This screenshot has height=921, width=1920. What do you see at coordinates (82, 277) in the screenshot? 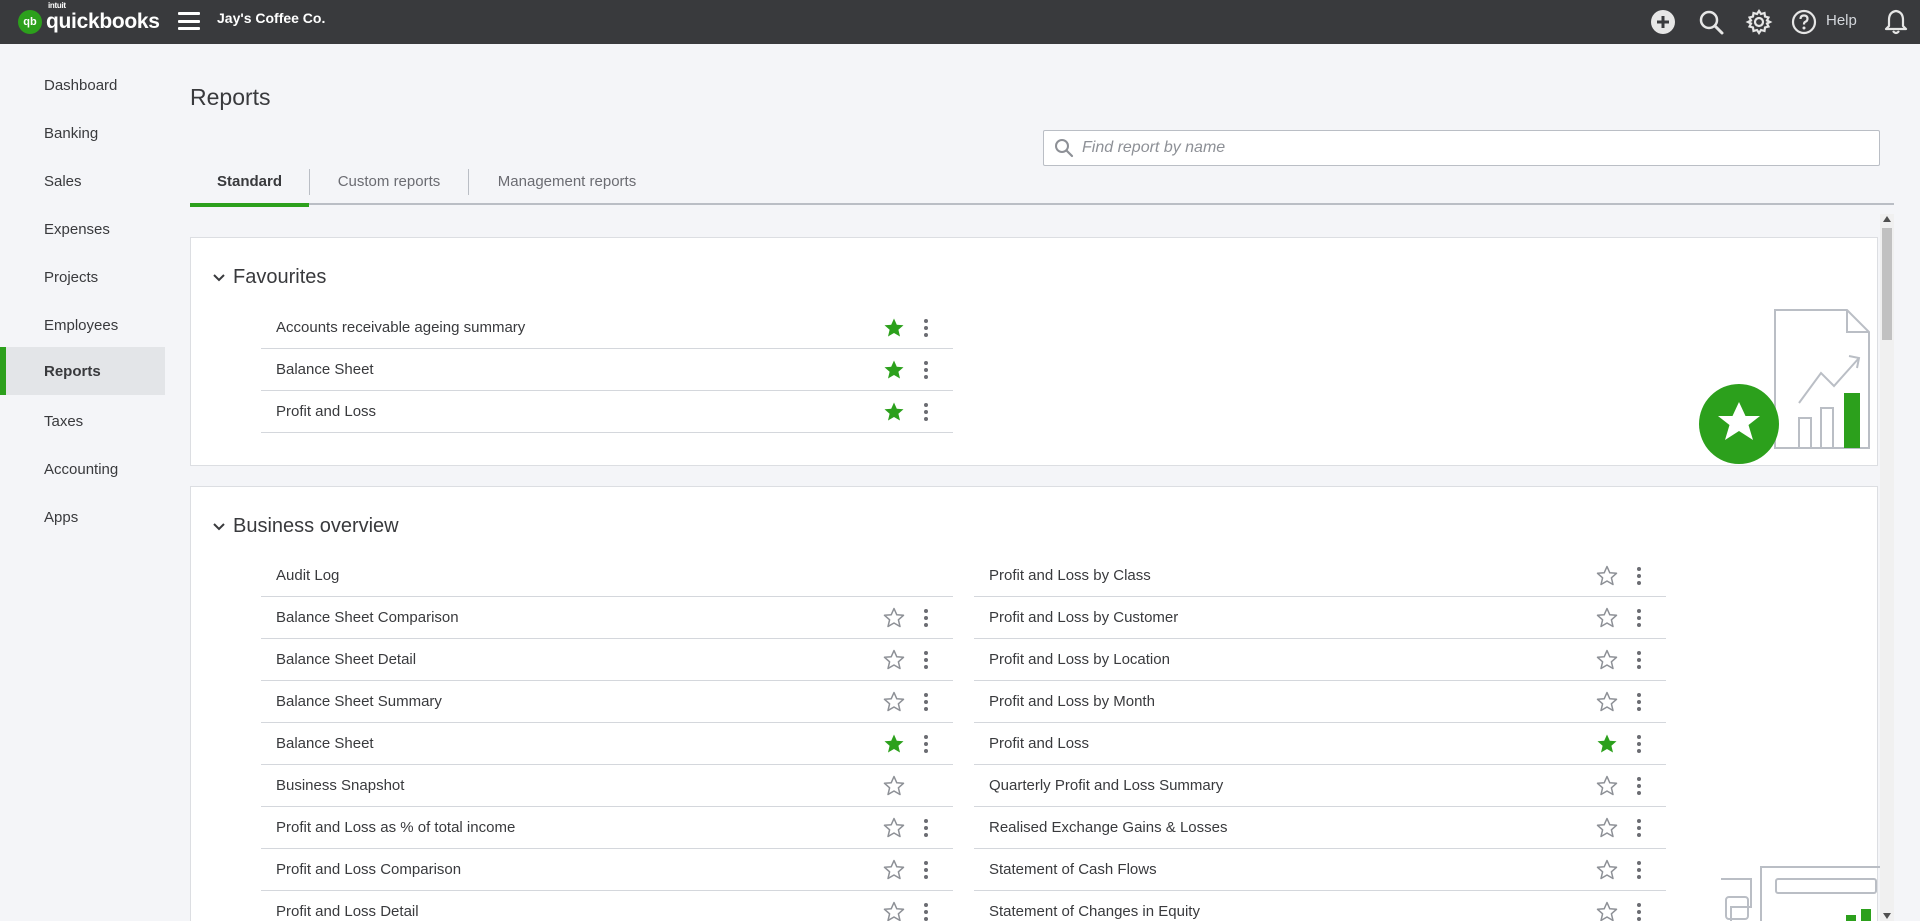
I see `sidebar-item-projects: Projects` at bounding box center [82, 277].